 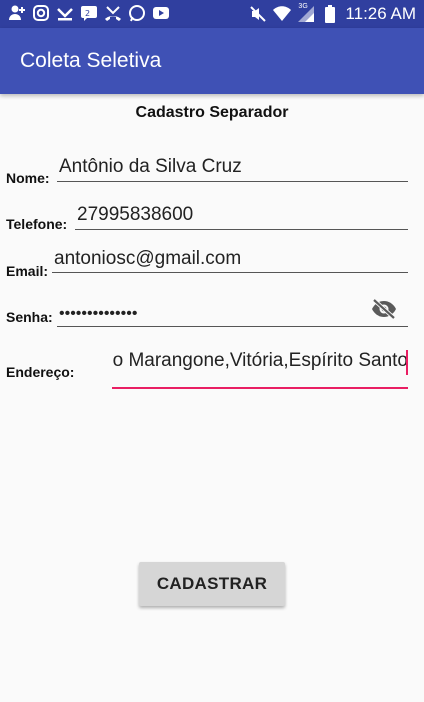 What do you see at coordinates (258, 14) in the screenshot?
I see `mute-icon` at bounding box center [258, 14].